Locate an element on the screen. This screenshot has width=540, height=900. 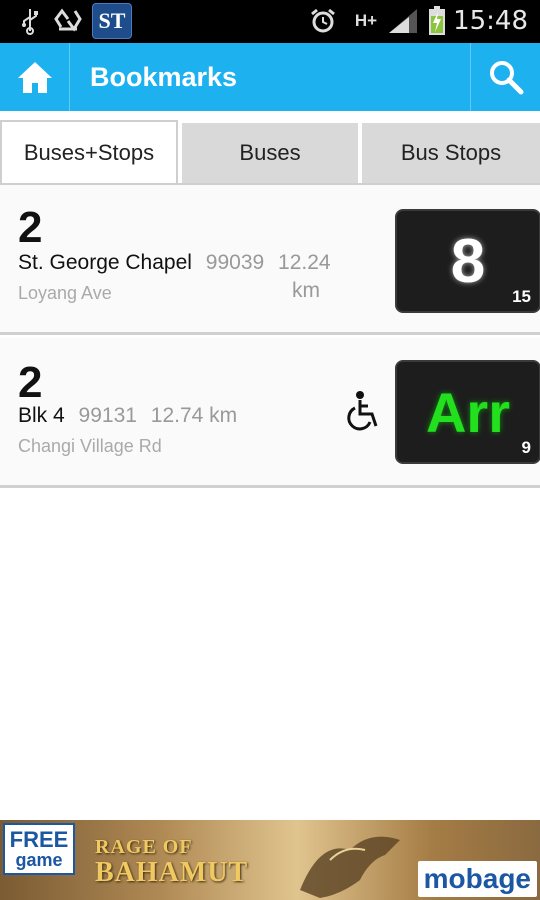
road-name: Changi Village Rd is located at coordinates (90, 446).